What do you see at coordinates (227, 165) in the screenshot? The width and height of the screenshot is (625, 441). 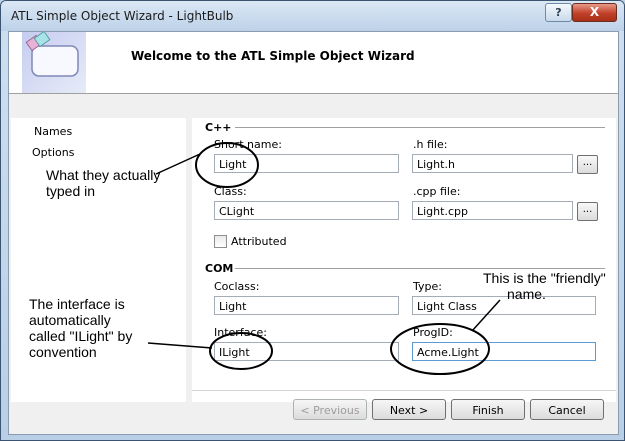 I see `short-name-highlight-circle` at bounding box center [227, 165].